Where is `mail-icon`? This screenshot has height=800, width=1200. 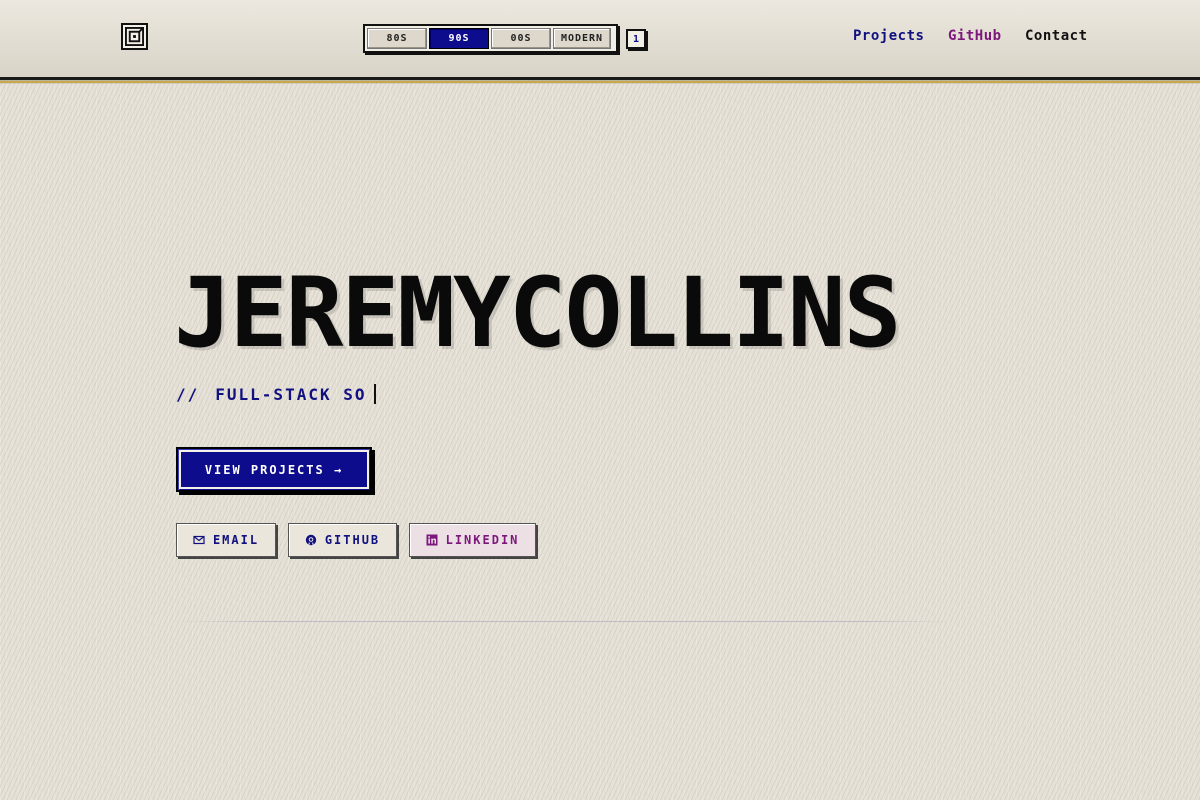 mail-icon is located at coordinates (199, 540).